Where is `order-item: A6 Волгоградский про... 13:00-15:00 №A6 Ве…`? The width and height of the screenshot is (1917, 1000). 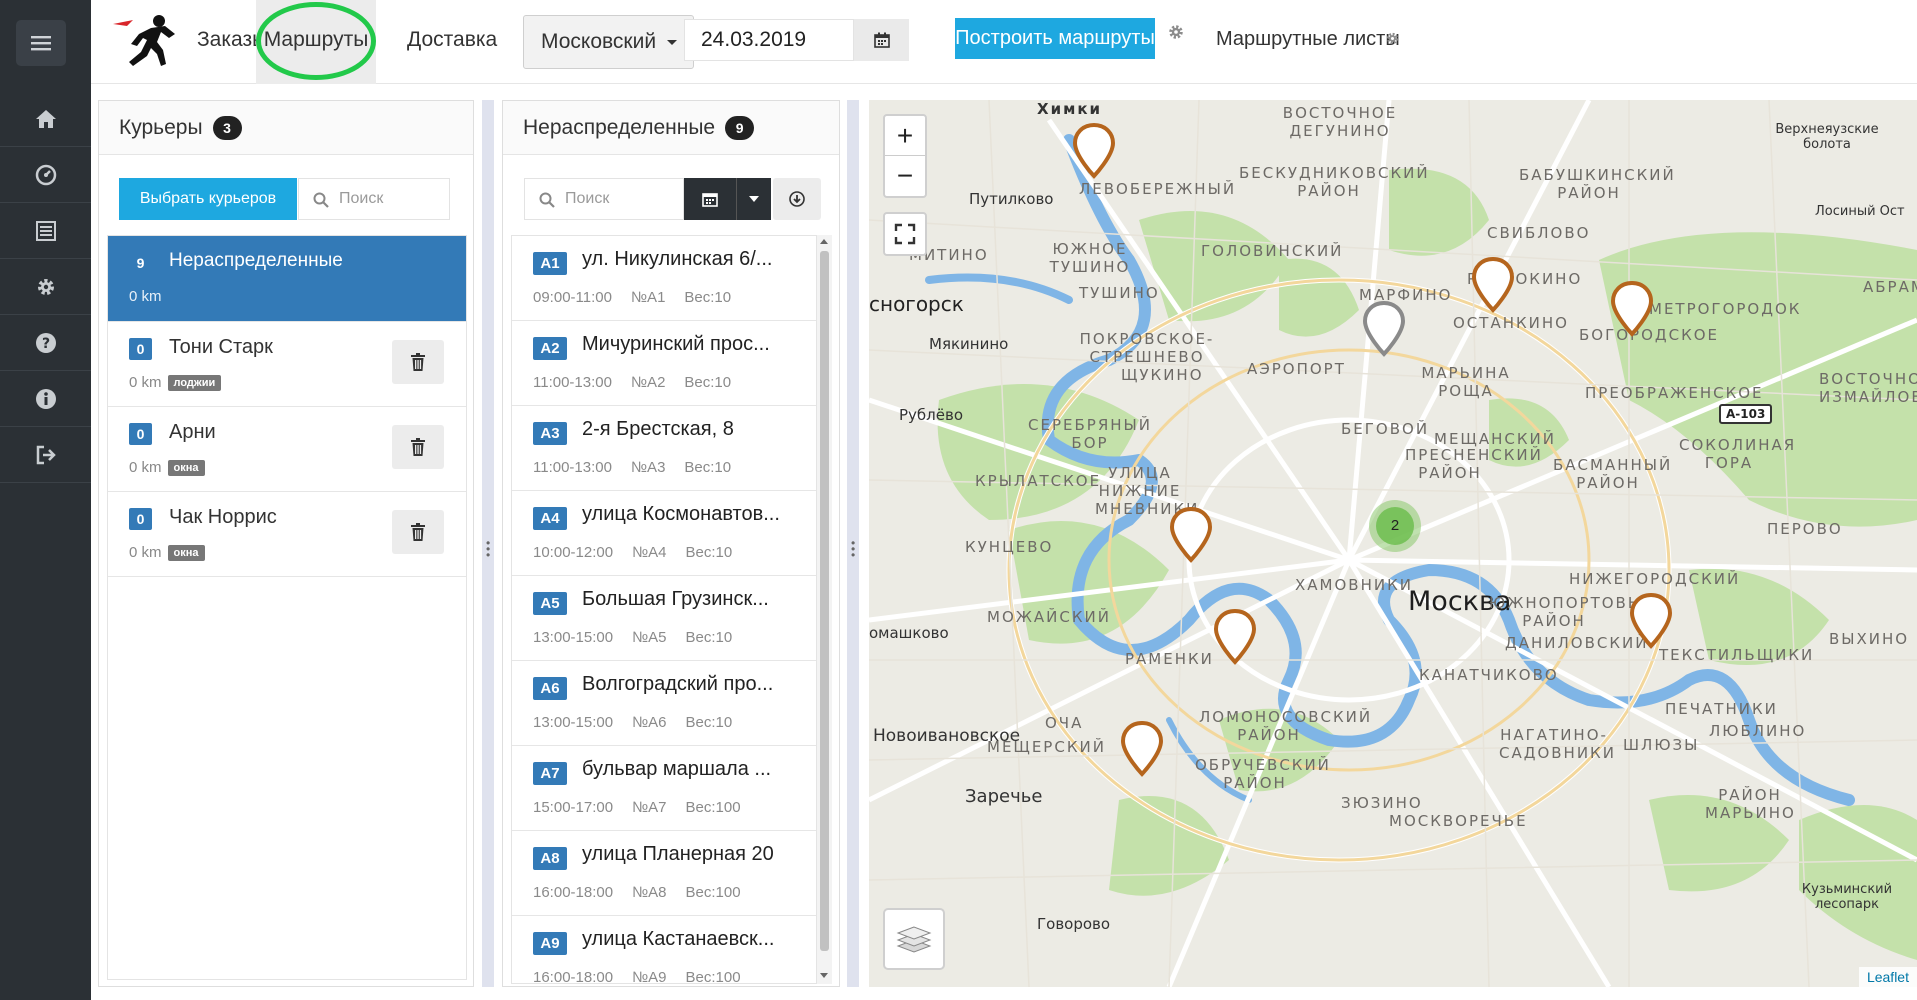 order-item: A6 Волгоградский про... 13:00-15:00 №A6 Ве… is located at coordinates (664, 703).